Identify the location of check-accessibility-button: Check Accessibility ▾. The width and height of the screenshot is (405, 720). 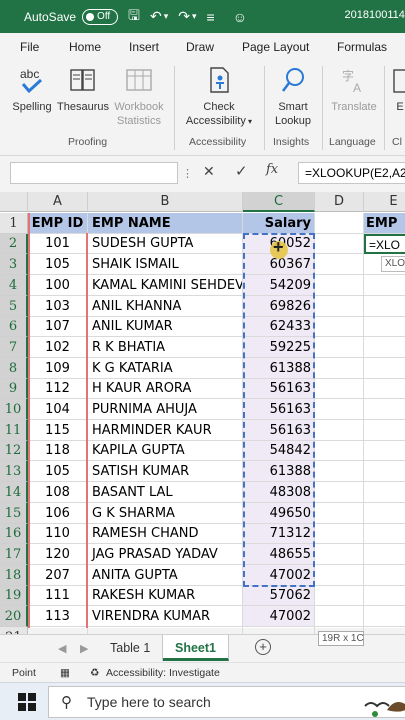
(219, 96).